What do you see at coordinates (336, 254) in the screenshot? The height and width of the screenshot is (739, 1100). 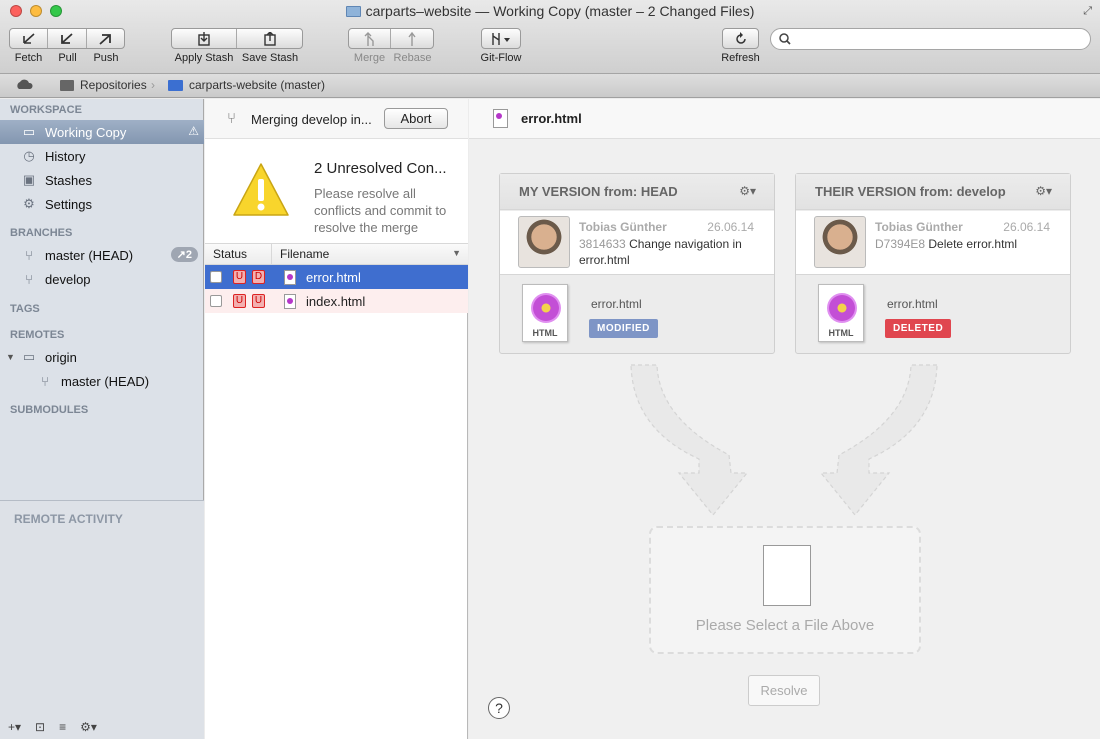 I see `file-list-header: Status Filename ▼` at bounding box center [336, 254].